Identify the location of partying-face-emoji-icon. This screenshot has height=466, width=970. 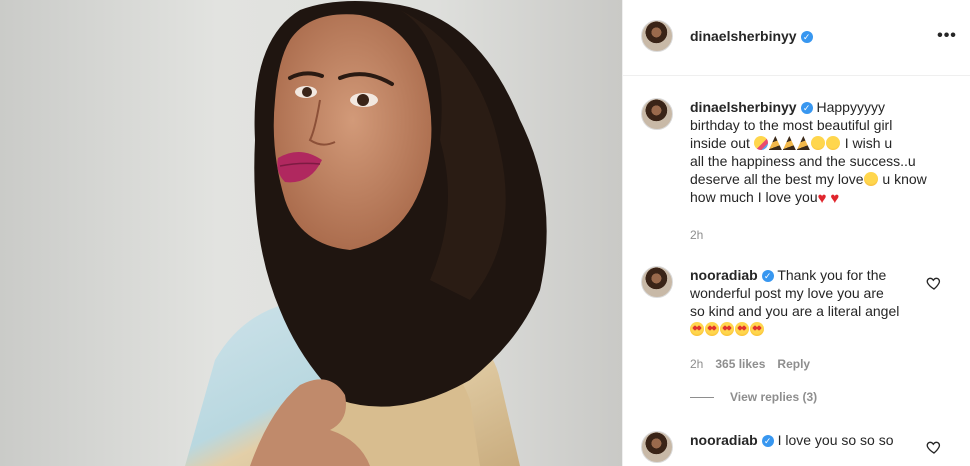
(760, 143).